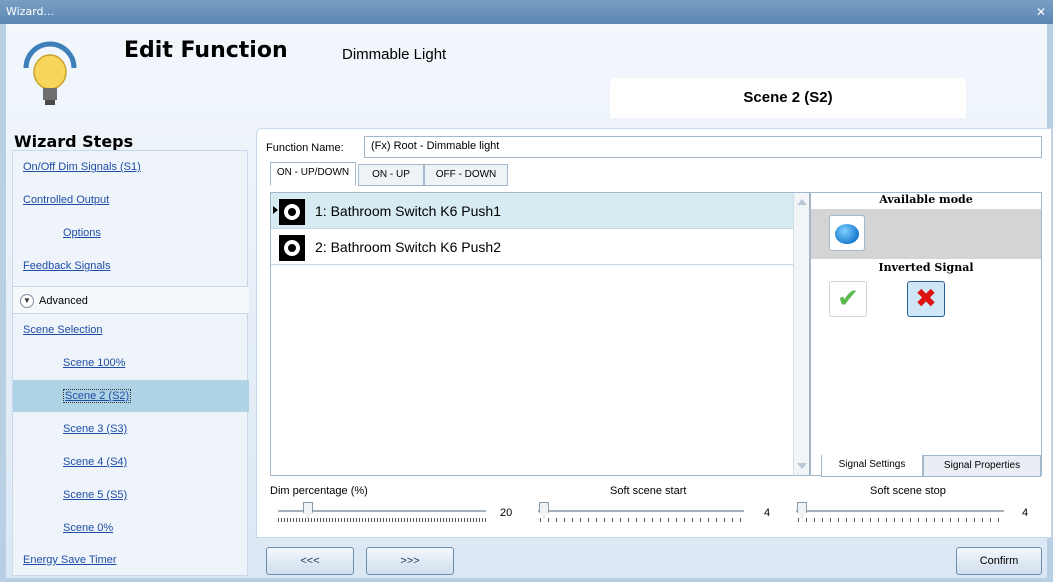 The image size is (1053, 582). What do you see at coordinates (926, 299) in the screenshot?
I see `cross-icon: ✖` at bounding box center [926, 299].